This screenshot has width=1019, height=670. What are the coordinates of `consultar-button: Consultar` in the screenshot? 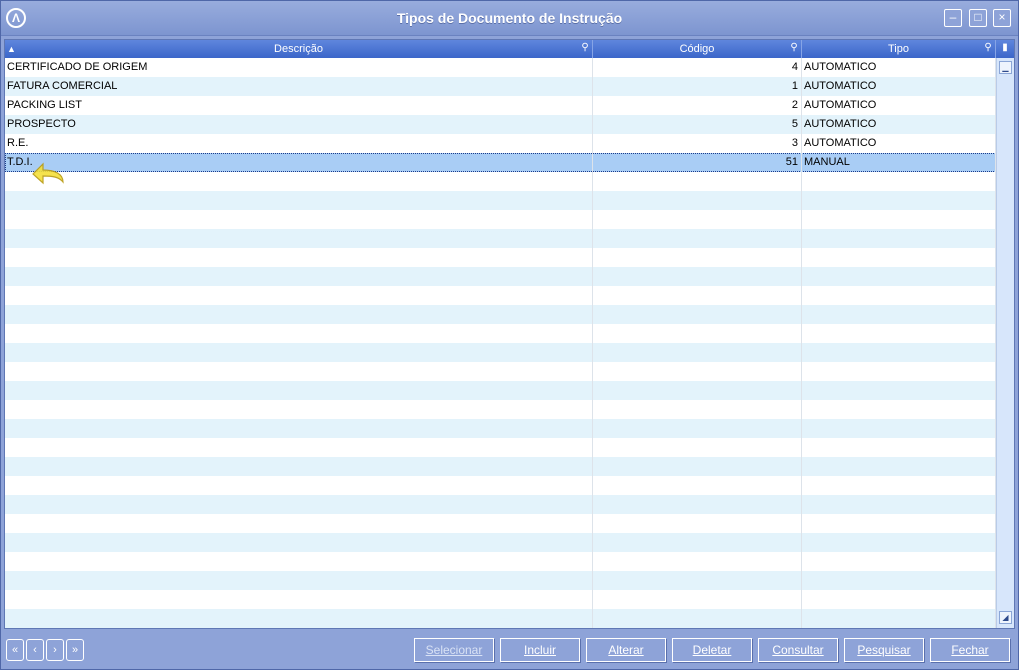 It's located at (798, 650).